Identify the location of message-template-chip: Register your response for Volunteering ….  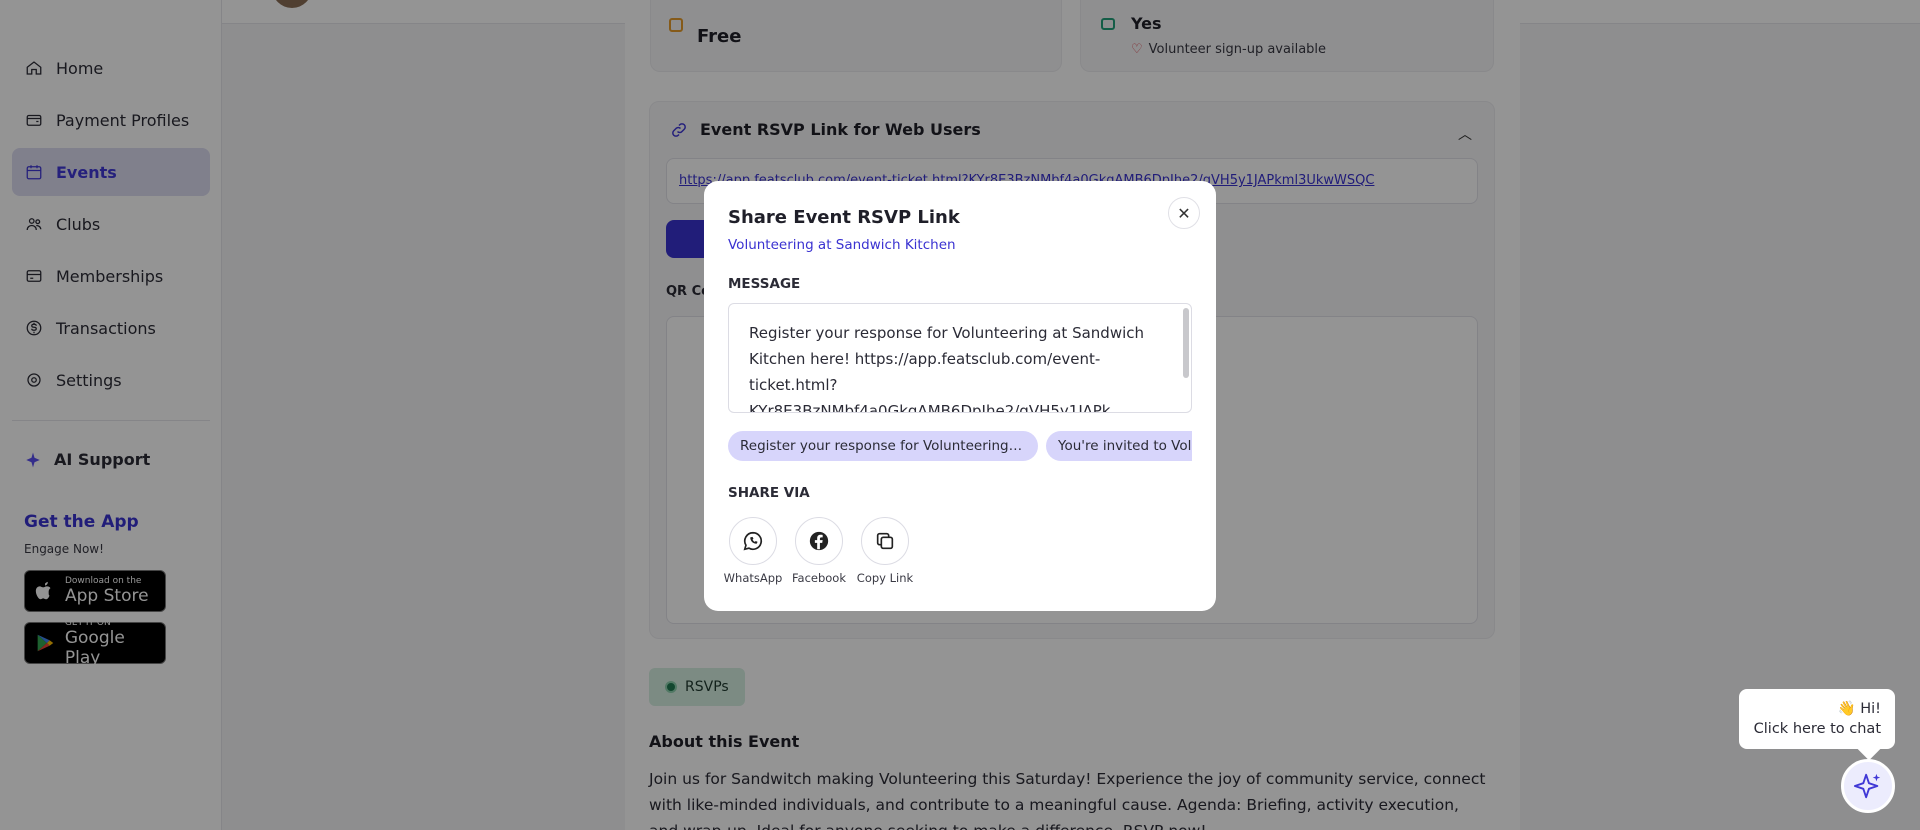
(883, 446).